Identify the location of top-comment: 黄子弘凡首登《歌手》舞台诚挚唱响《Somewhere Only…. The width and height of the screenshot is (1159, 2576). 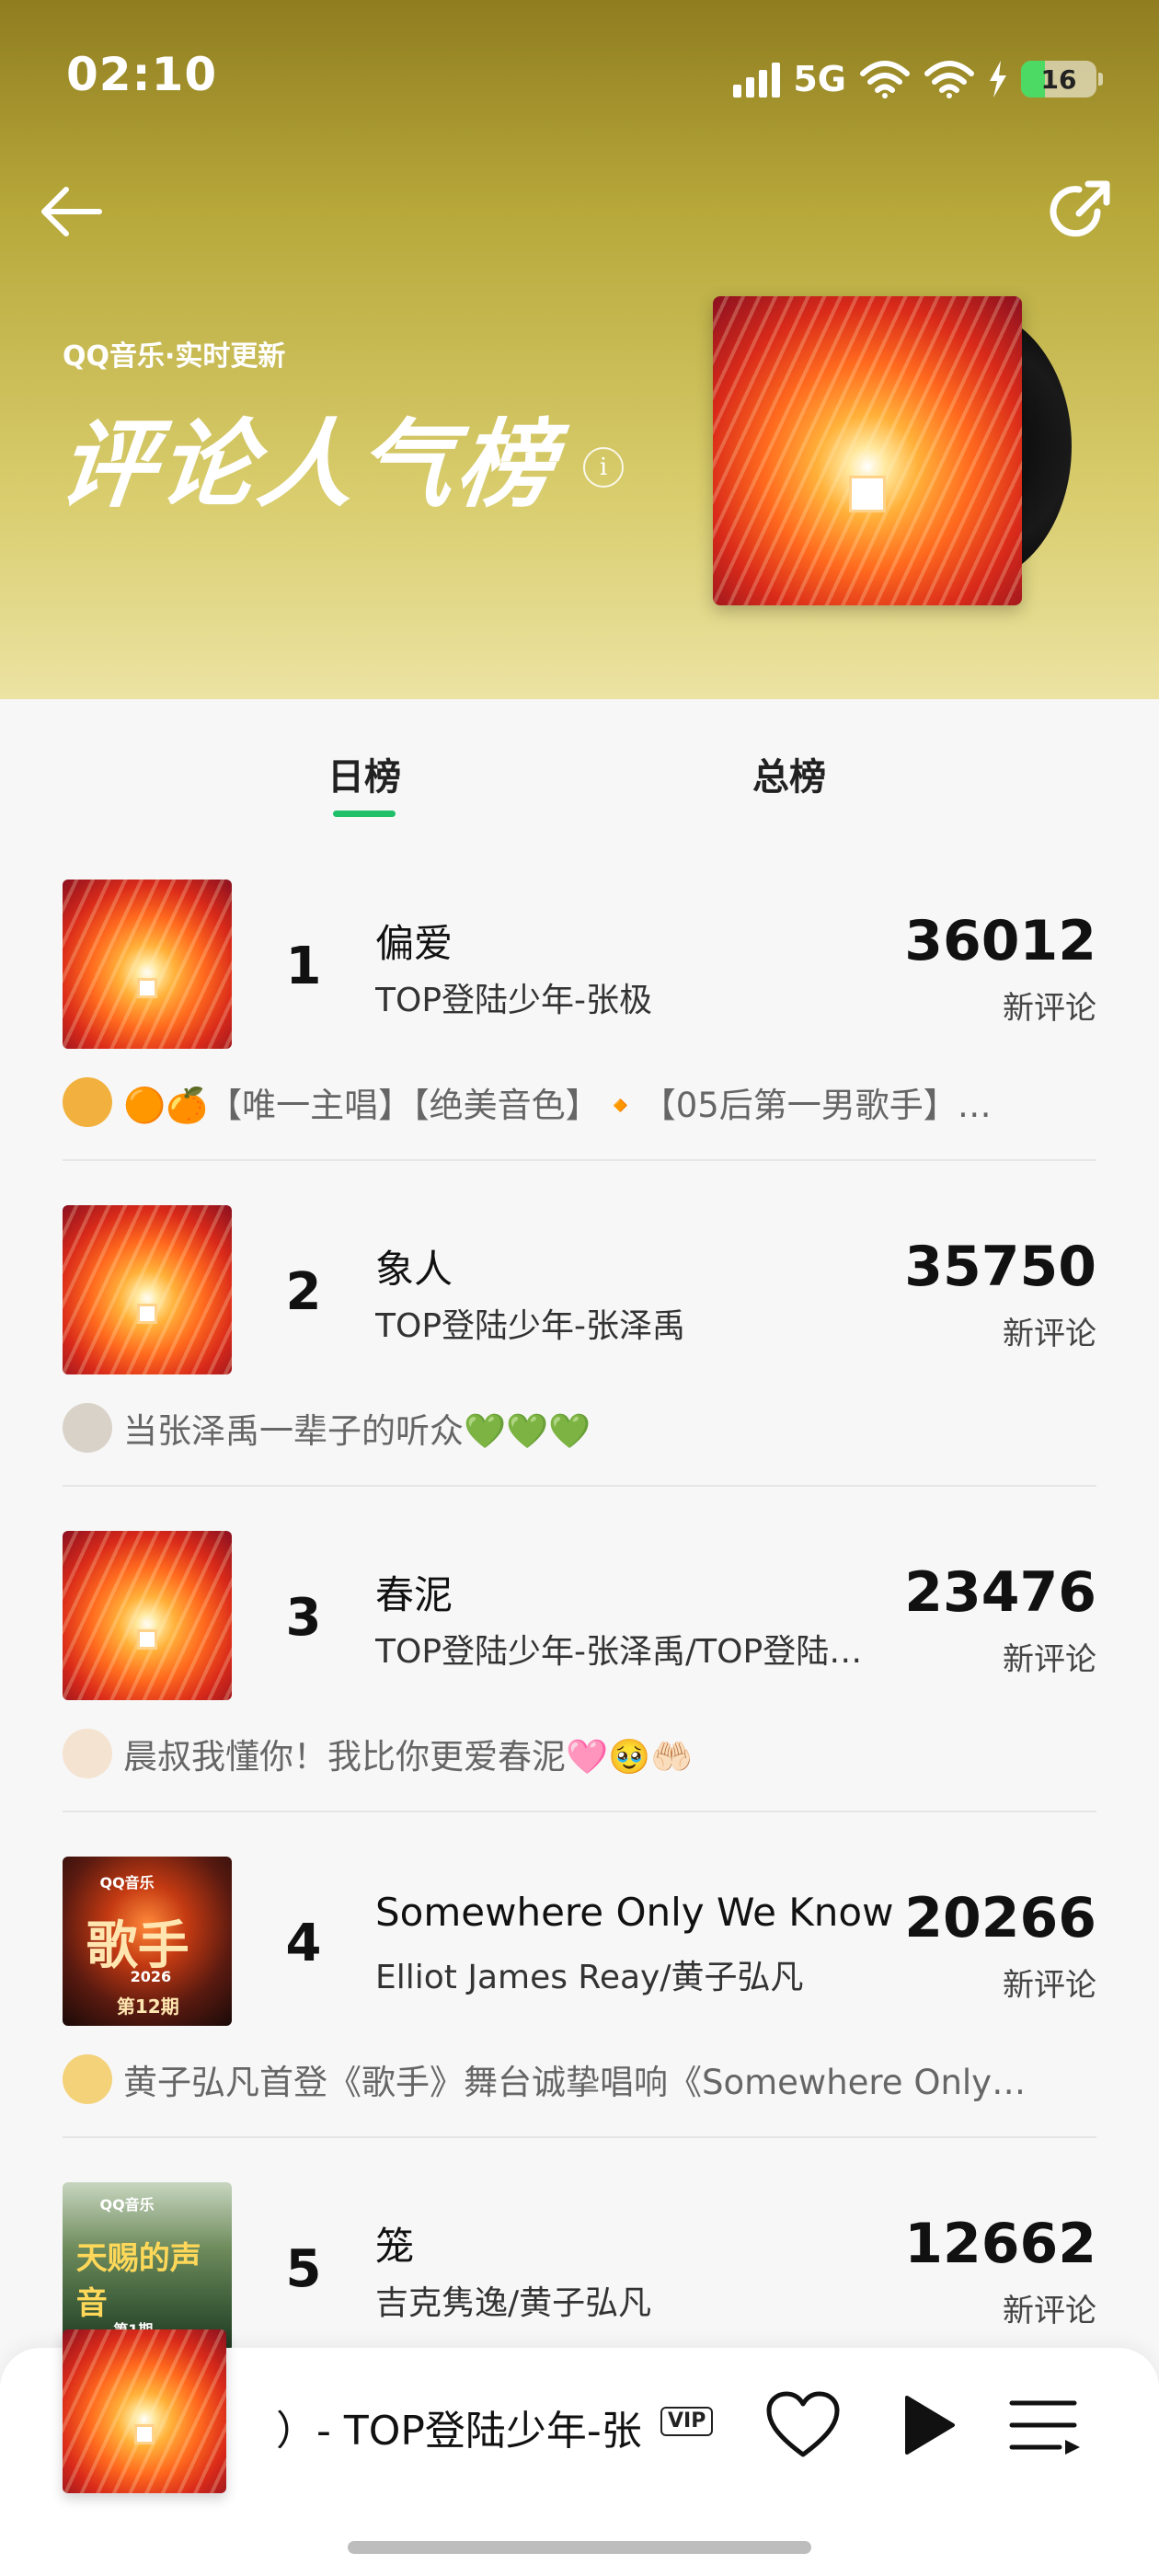
(582, 2079).